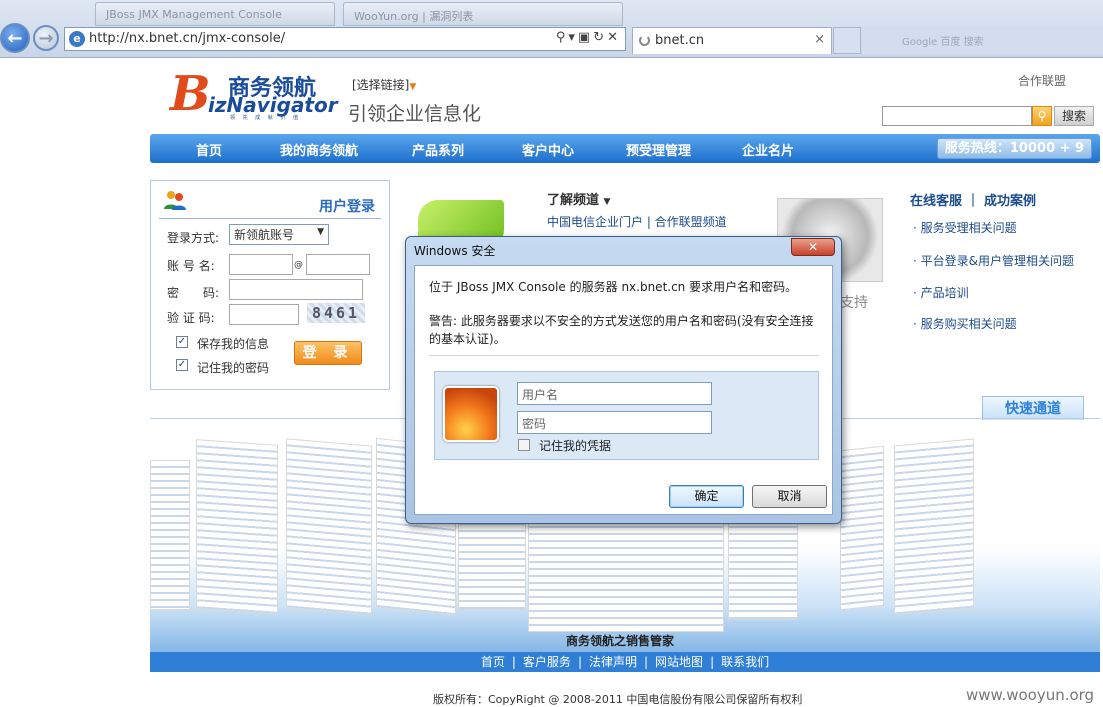  What do you see at coordinates (264, 314) in the screenshot?
I see `captcha-input` at bounding box center [264, 314].